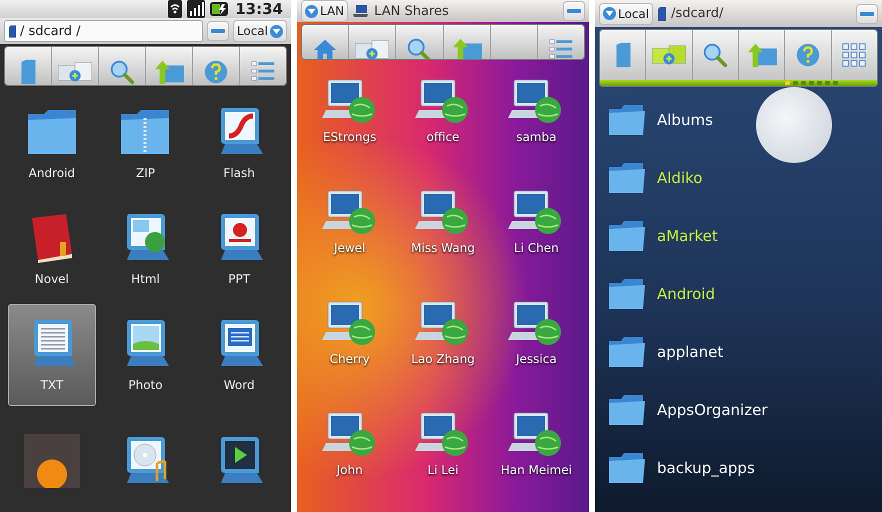 The height and width of the screenshot is (512, 882). I want to click on folder-item: Android, so click(661, 294).